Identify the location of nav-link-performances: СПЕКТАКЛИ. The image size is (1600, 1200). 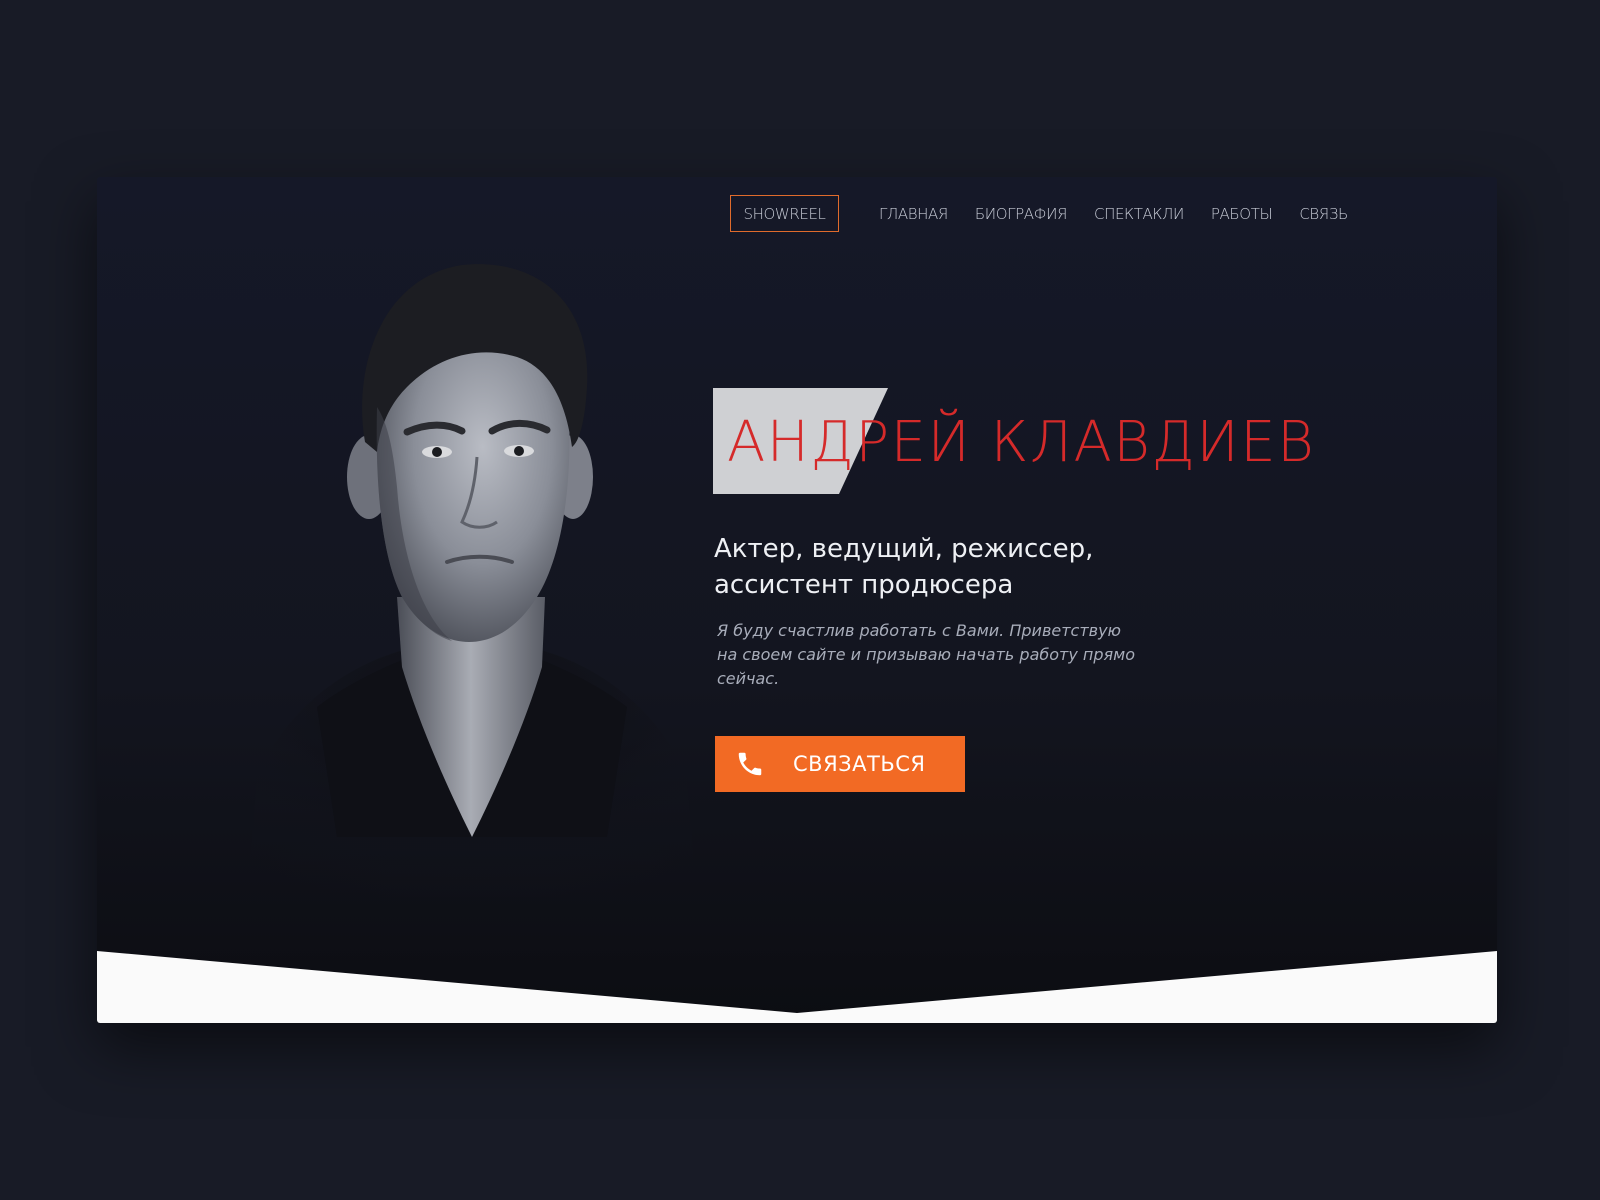
(1139, 214).